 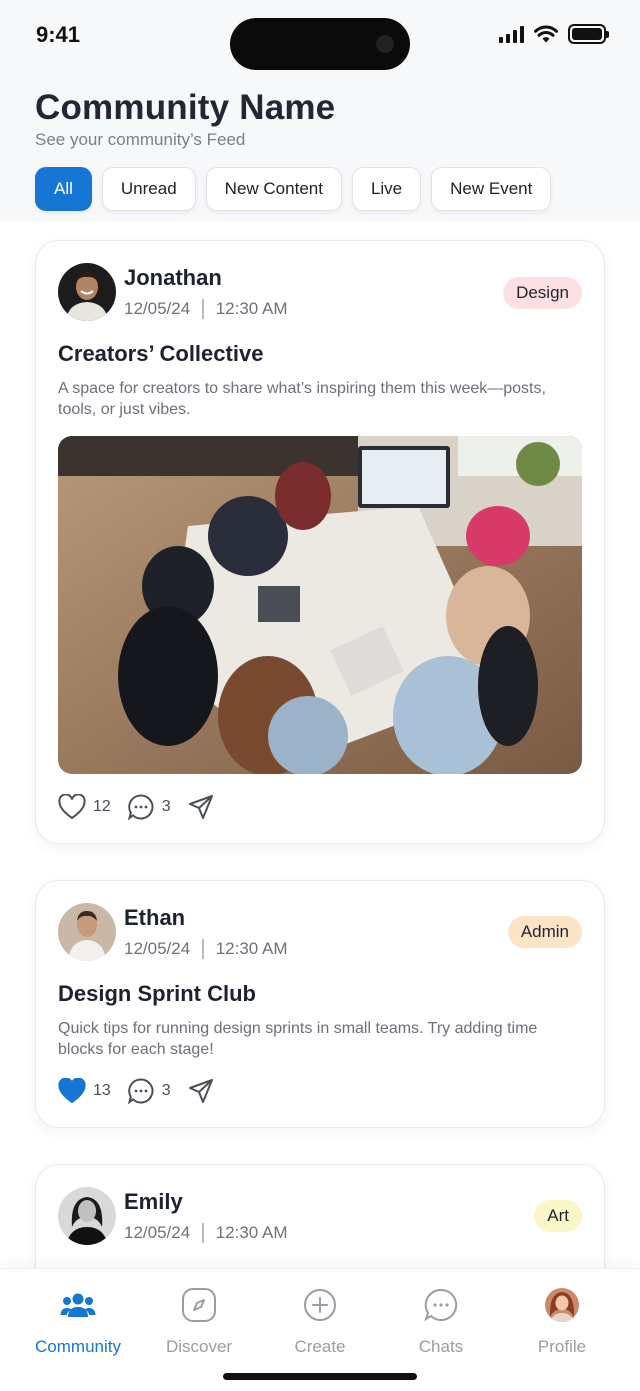 What do you see at coordinates (273, 189) in the screenshot?
I see `filter-new-content: New Content` at bounding box center [273, 189].